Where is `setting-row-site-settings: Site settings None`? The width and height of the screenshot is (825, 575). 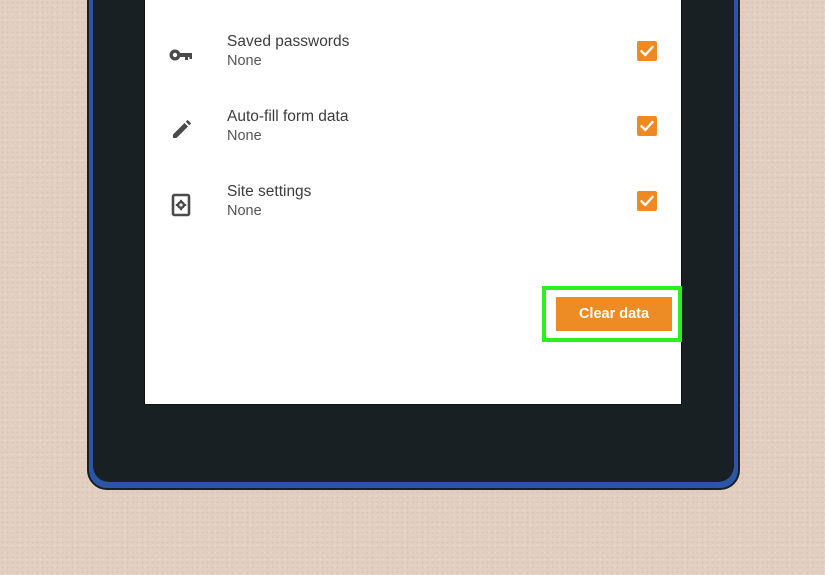
setting-row-site-settings: Site settings None is located at coordinates (413, 213).